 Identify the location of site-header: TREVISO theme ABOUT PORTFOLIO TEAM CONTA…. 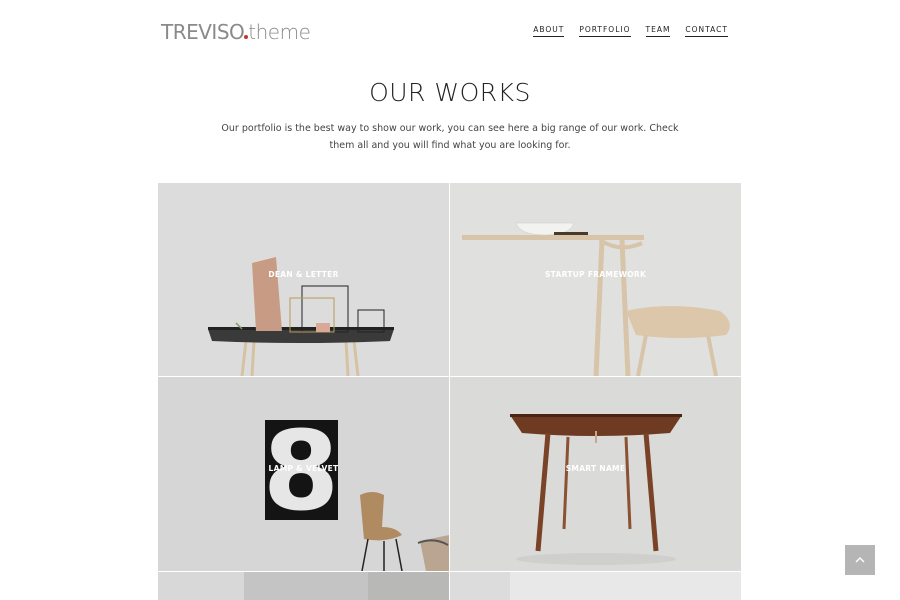
(450, 30).